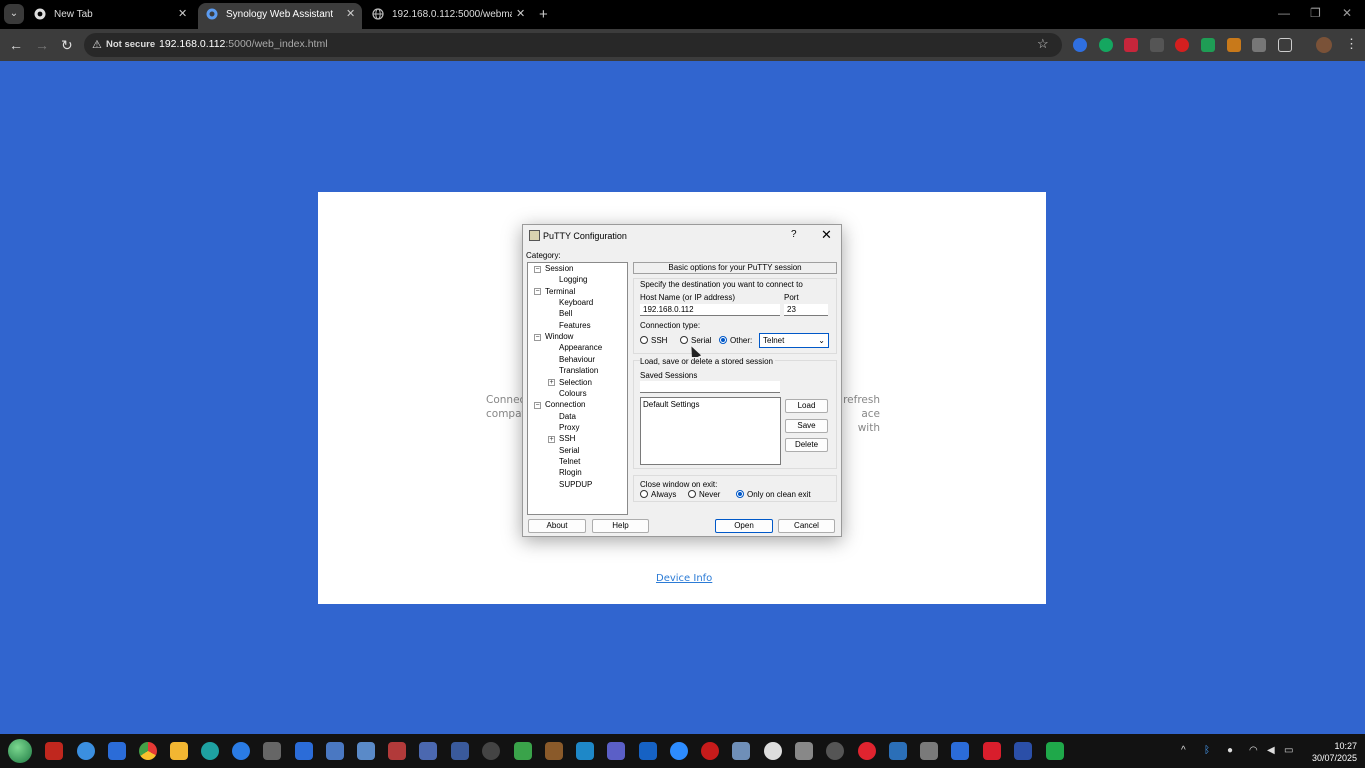 The image size is (1365, 768). Describe the element at coordinates (576, 302) in the screenshot. I see `tree-item: Keyboard` at that location.